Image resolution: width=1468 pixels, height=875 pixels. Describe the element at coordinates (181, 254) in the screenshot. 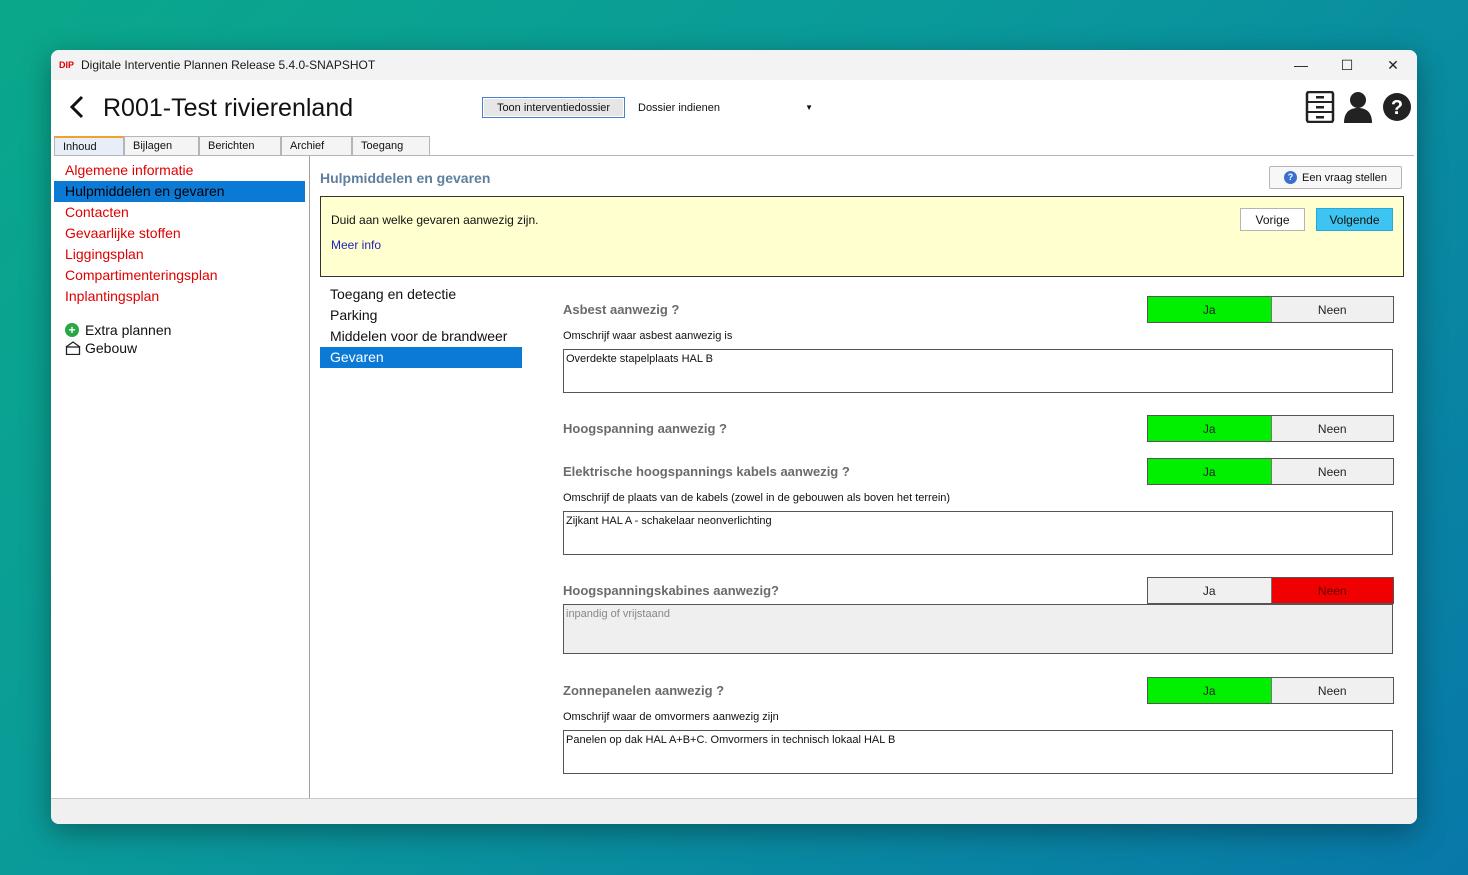

I see `sidebar-item-liggingsplan: Liggingsplan` at that location.